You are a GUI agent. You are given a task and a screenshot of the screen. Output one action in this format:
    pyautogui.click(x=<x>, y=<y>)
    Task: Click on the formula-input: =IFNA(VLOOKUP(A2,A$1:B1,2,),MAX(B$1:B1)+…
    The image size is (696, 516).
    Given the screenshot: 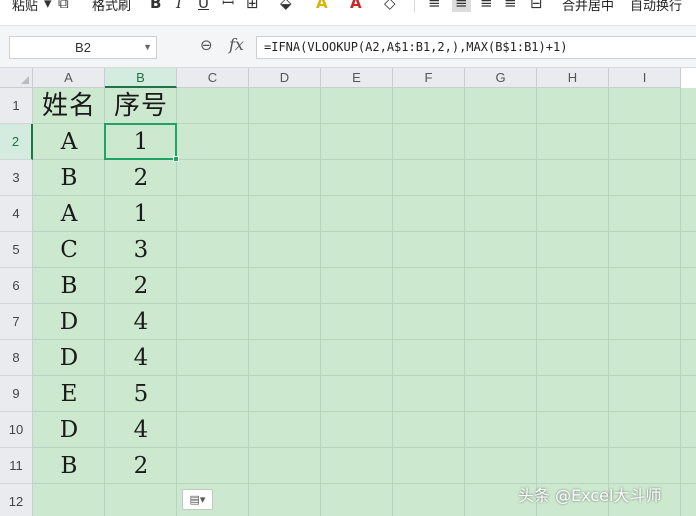 What is the action you would take?
    pyautogui.click(x=476, y=47)
    